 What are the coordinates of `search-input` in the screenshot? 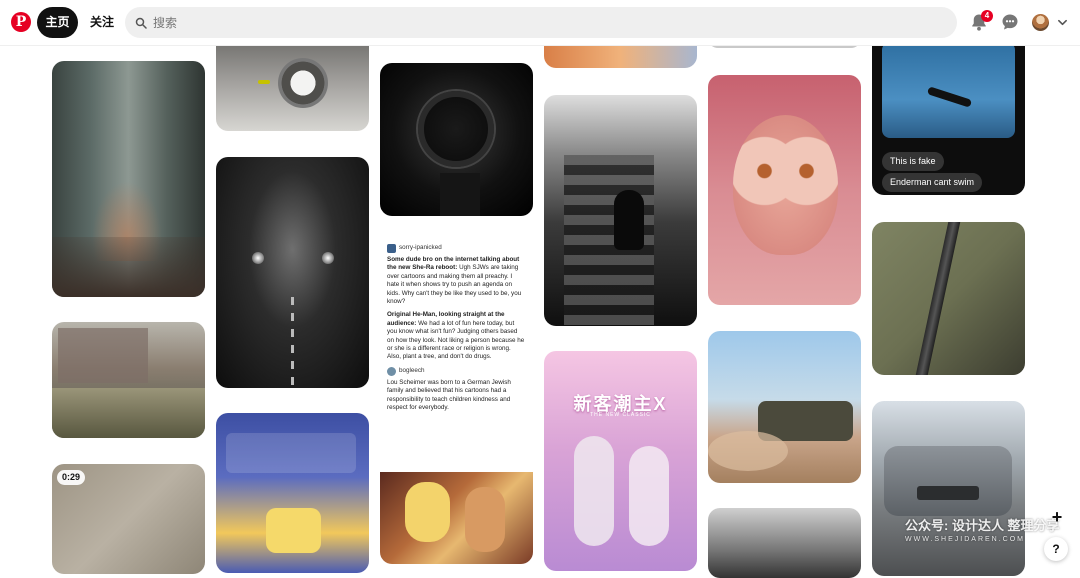 It's located at (543, 22).